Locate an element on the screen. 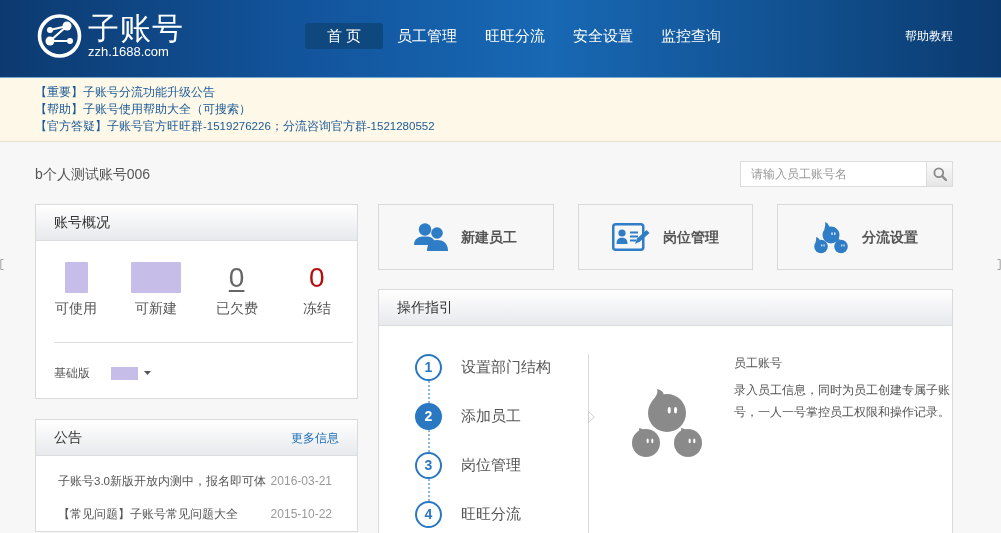  nav-tab: 员工管理 is located at coordinates (427, 35).